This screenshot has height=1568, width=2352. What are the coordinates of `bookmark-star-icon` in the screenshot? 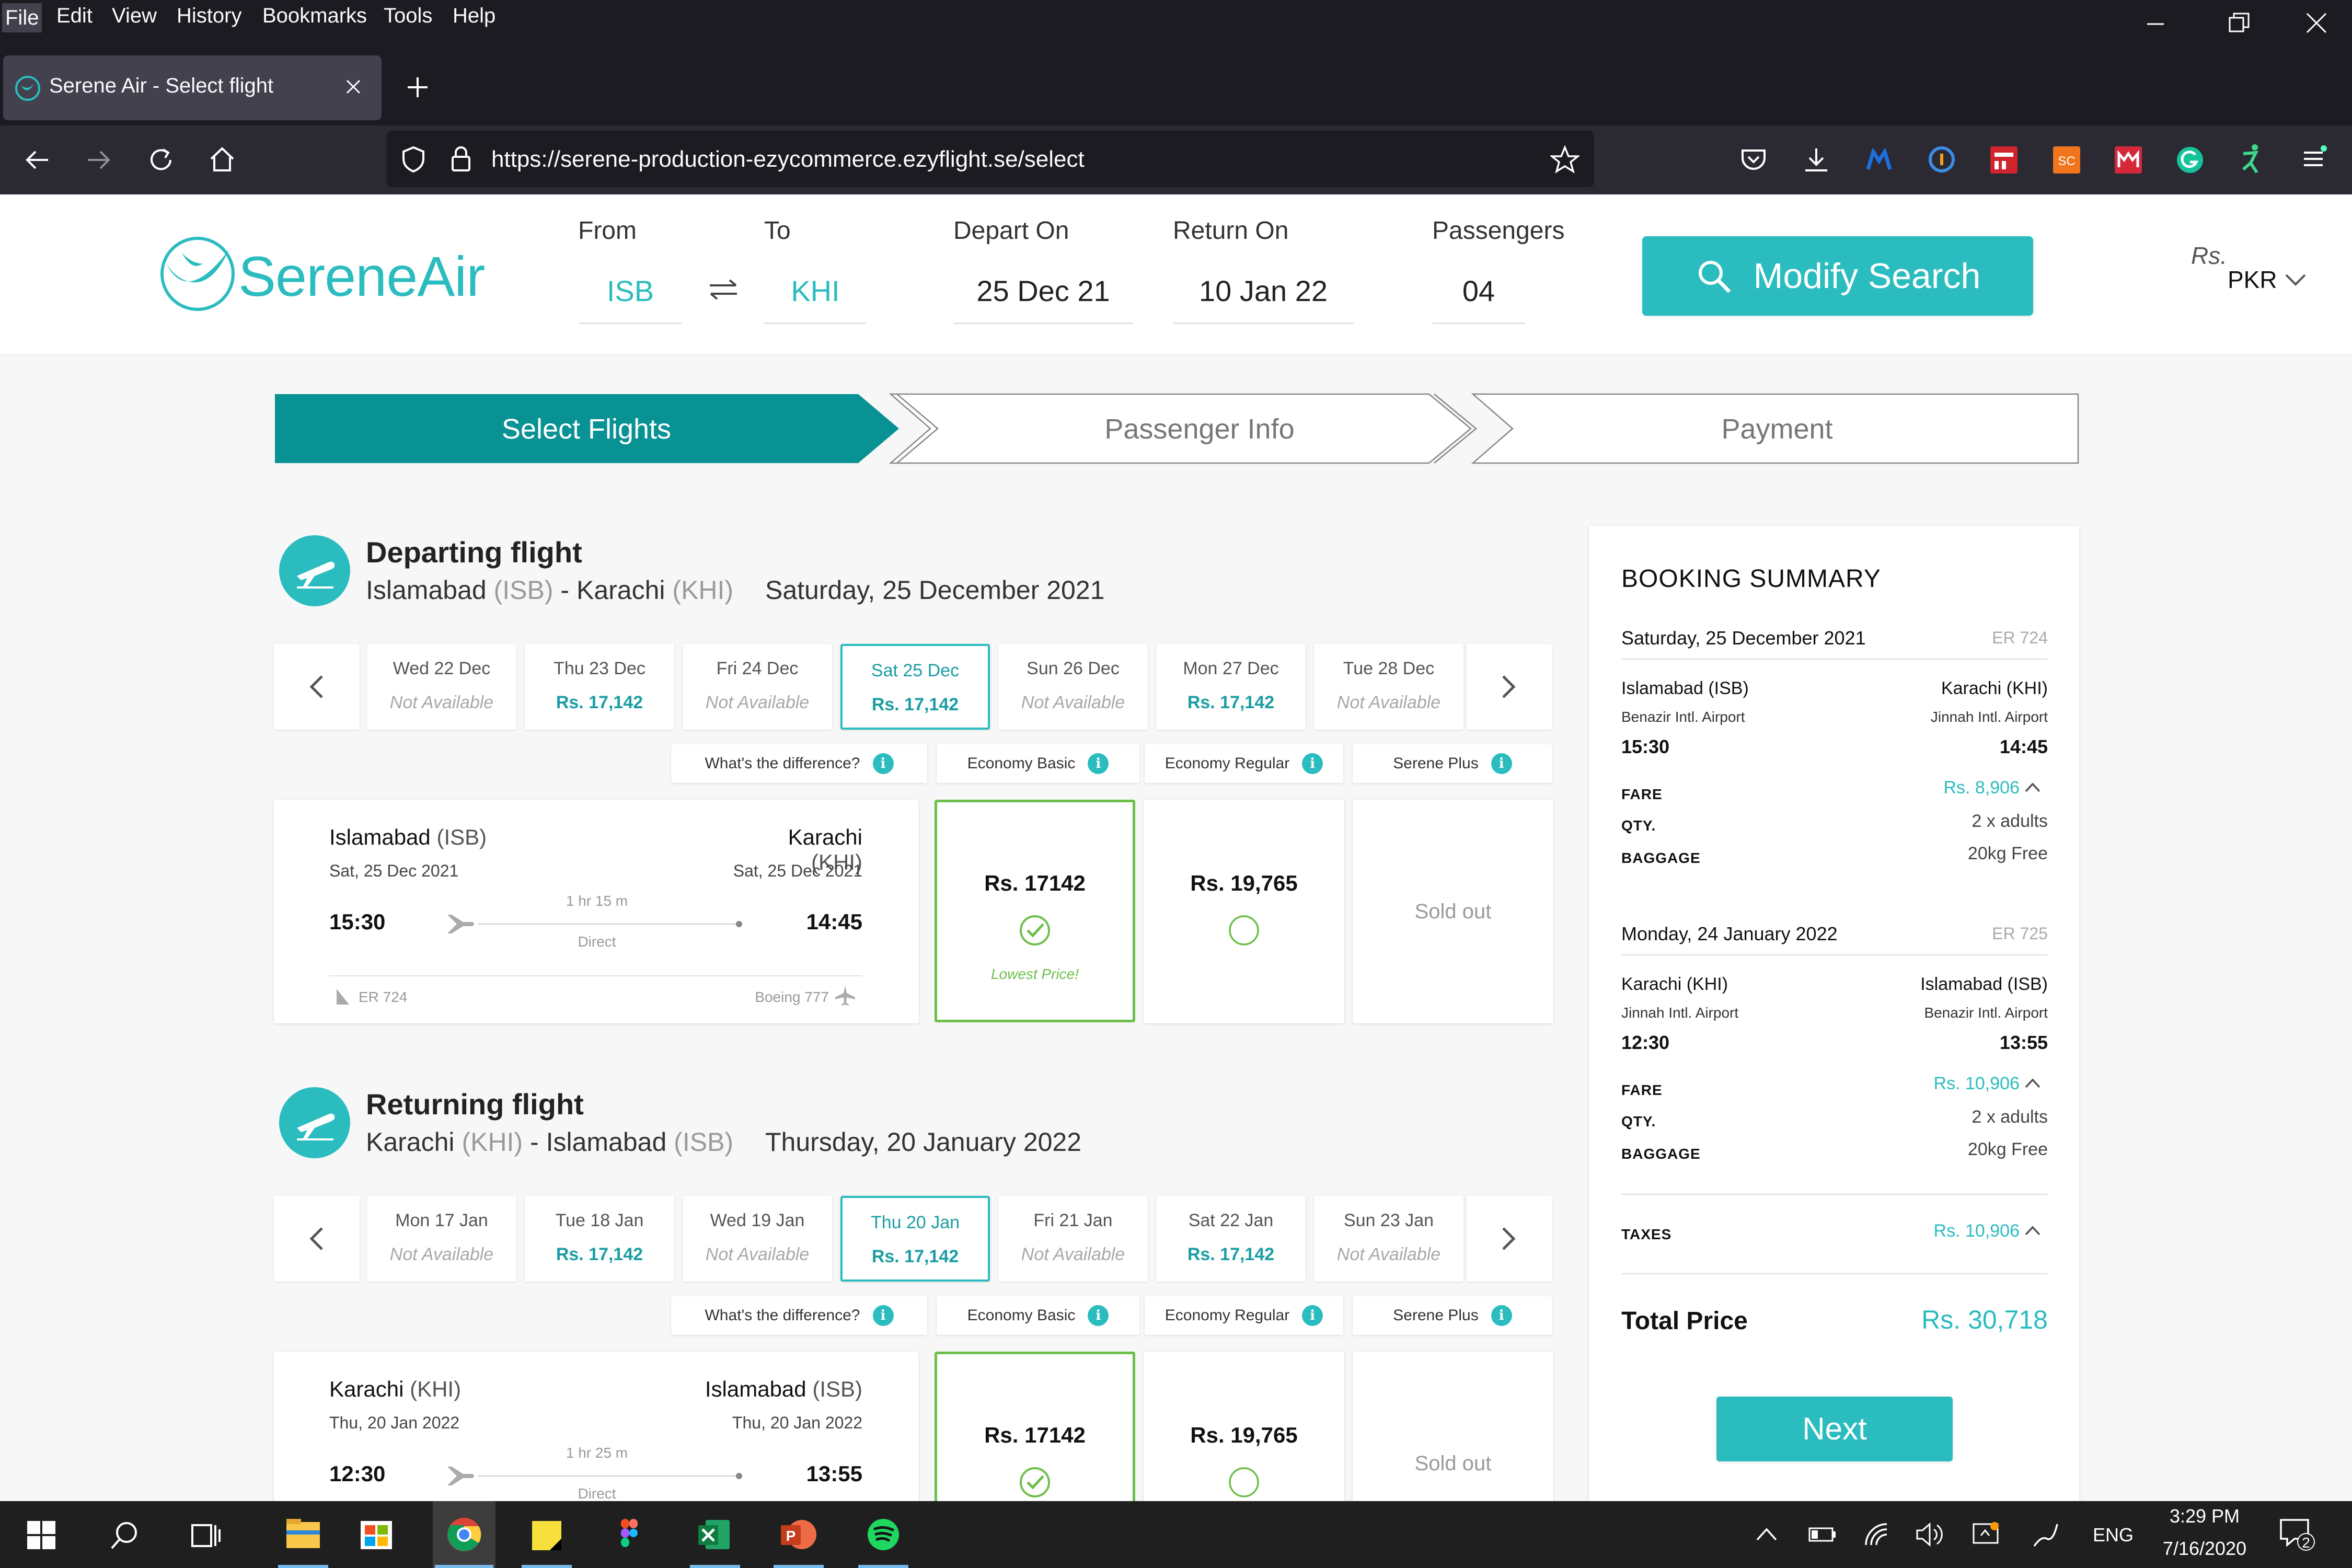 It's located at (1564, 160).